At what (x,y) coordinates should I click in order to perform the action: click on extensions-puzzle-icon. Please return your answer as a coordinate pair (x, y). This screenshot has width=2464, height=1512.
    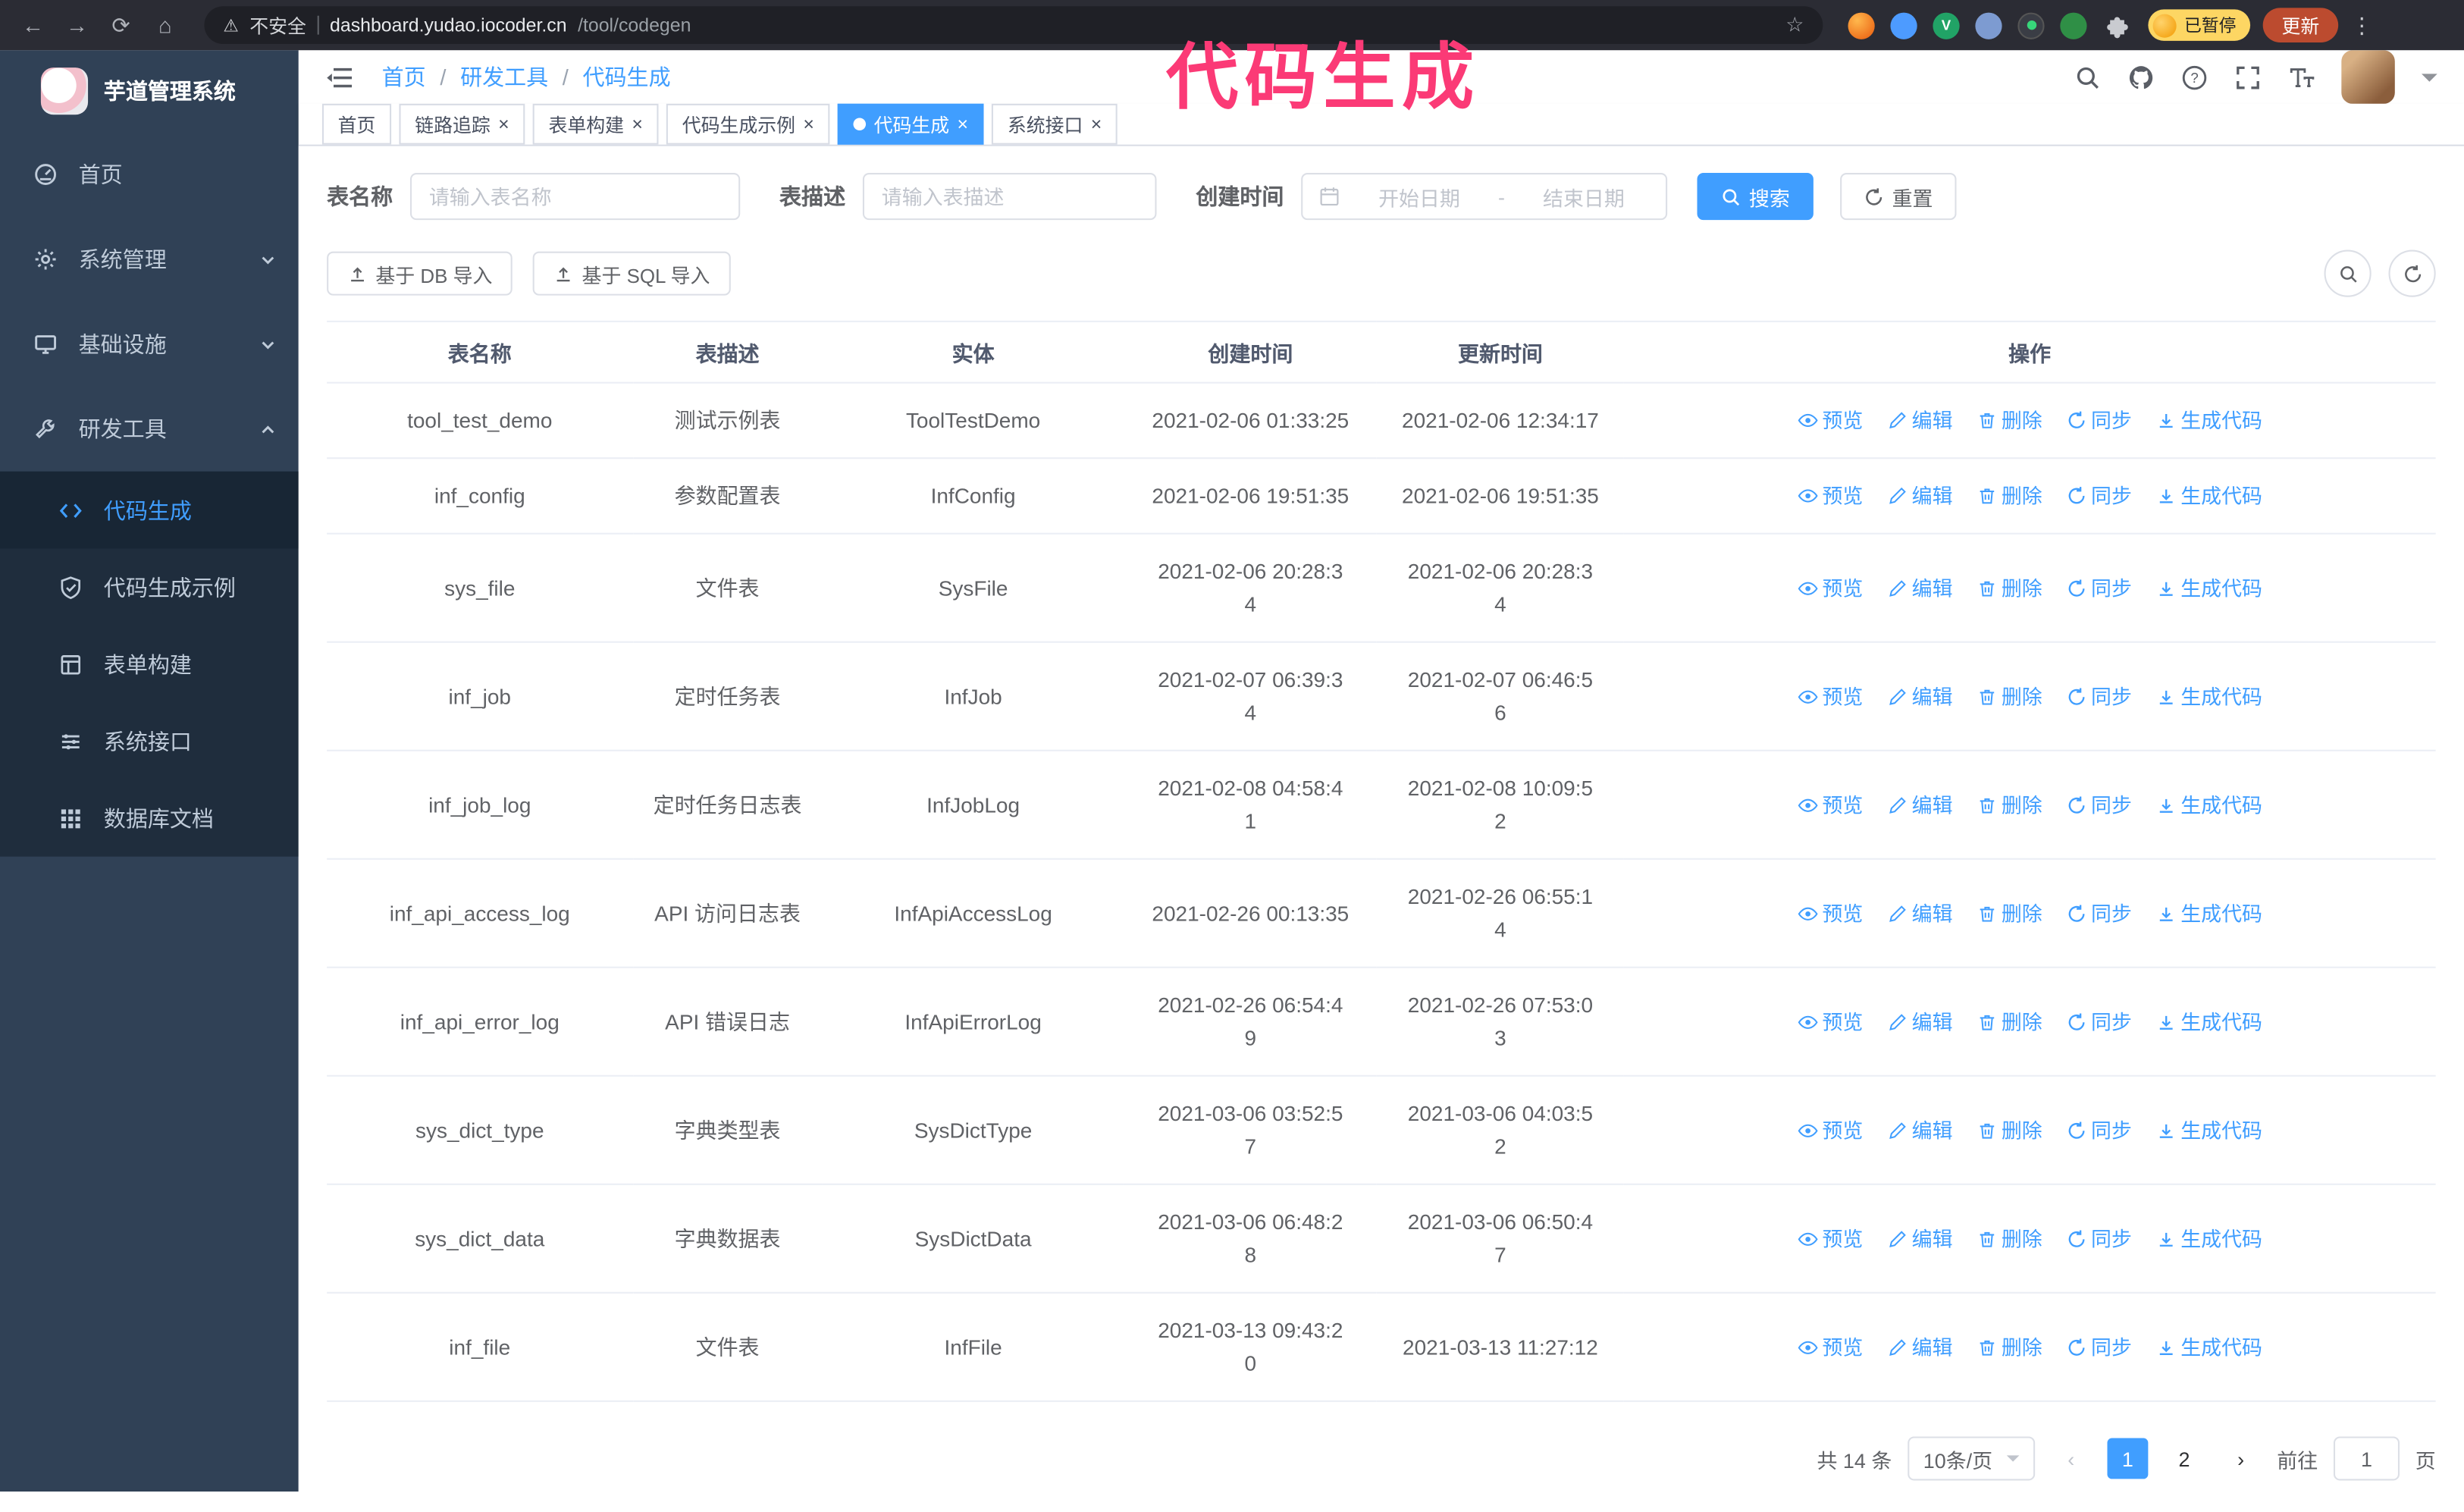
    Looking at the image, I should click on (2116, 25).